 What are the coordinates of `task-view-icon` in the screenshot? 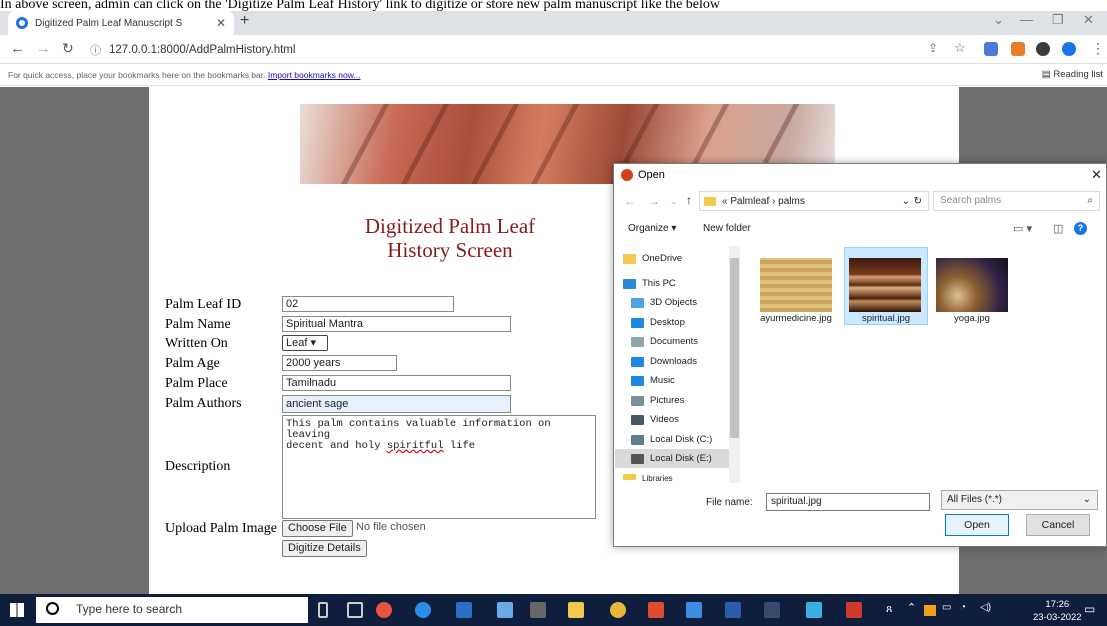 It's located at (355, 610).